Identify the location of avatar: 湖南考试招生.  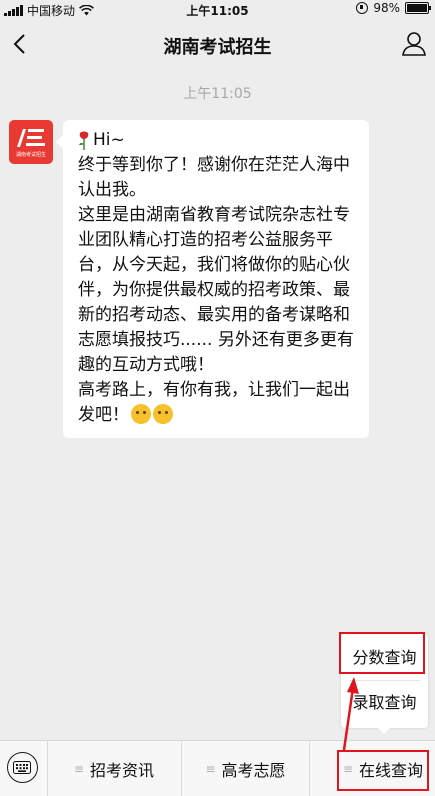
(31, 142).